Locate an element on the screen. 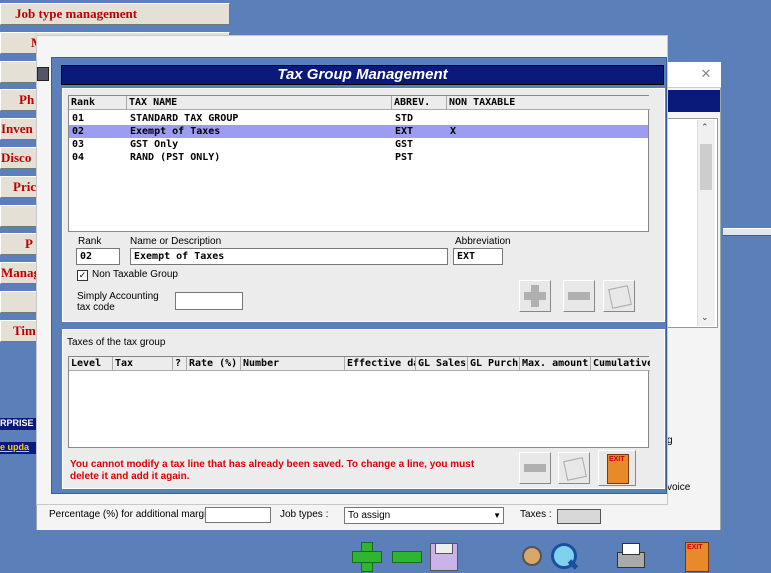 This screenshot has width=771, height=573. non-taxable-checkbox: ✓ is located at coordinates (82, 275).